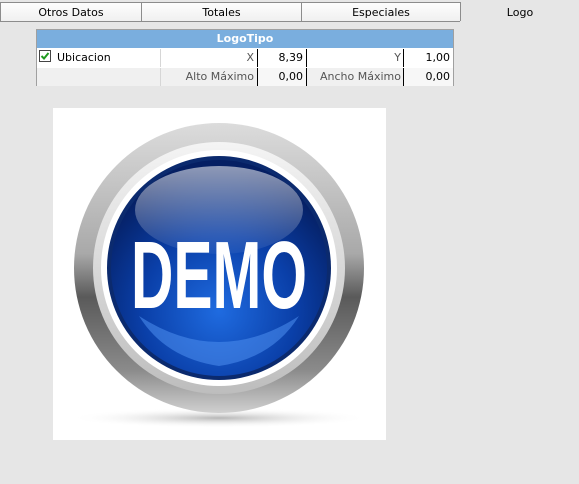 This screenshot has height=484, width=579. Describe the element at coordinates (397, 57) in the screenshot. I see `y-label: Y` at that location.